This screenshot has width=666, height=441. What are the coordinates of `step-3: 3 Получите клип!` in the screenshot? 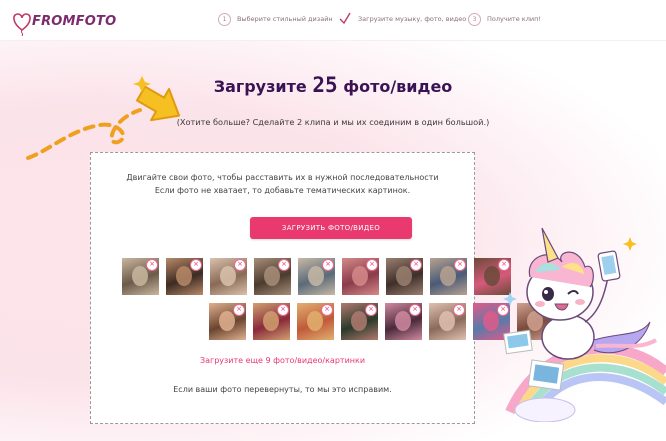 It's located at (504, 19).